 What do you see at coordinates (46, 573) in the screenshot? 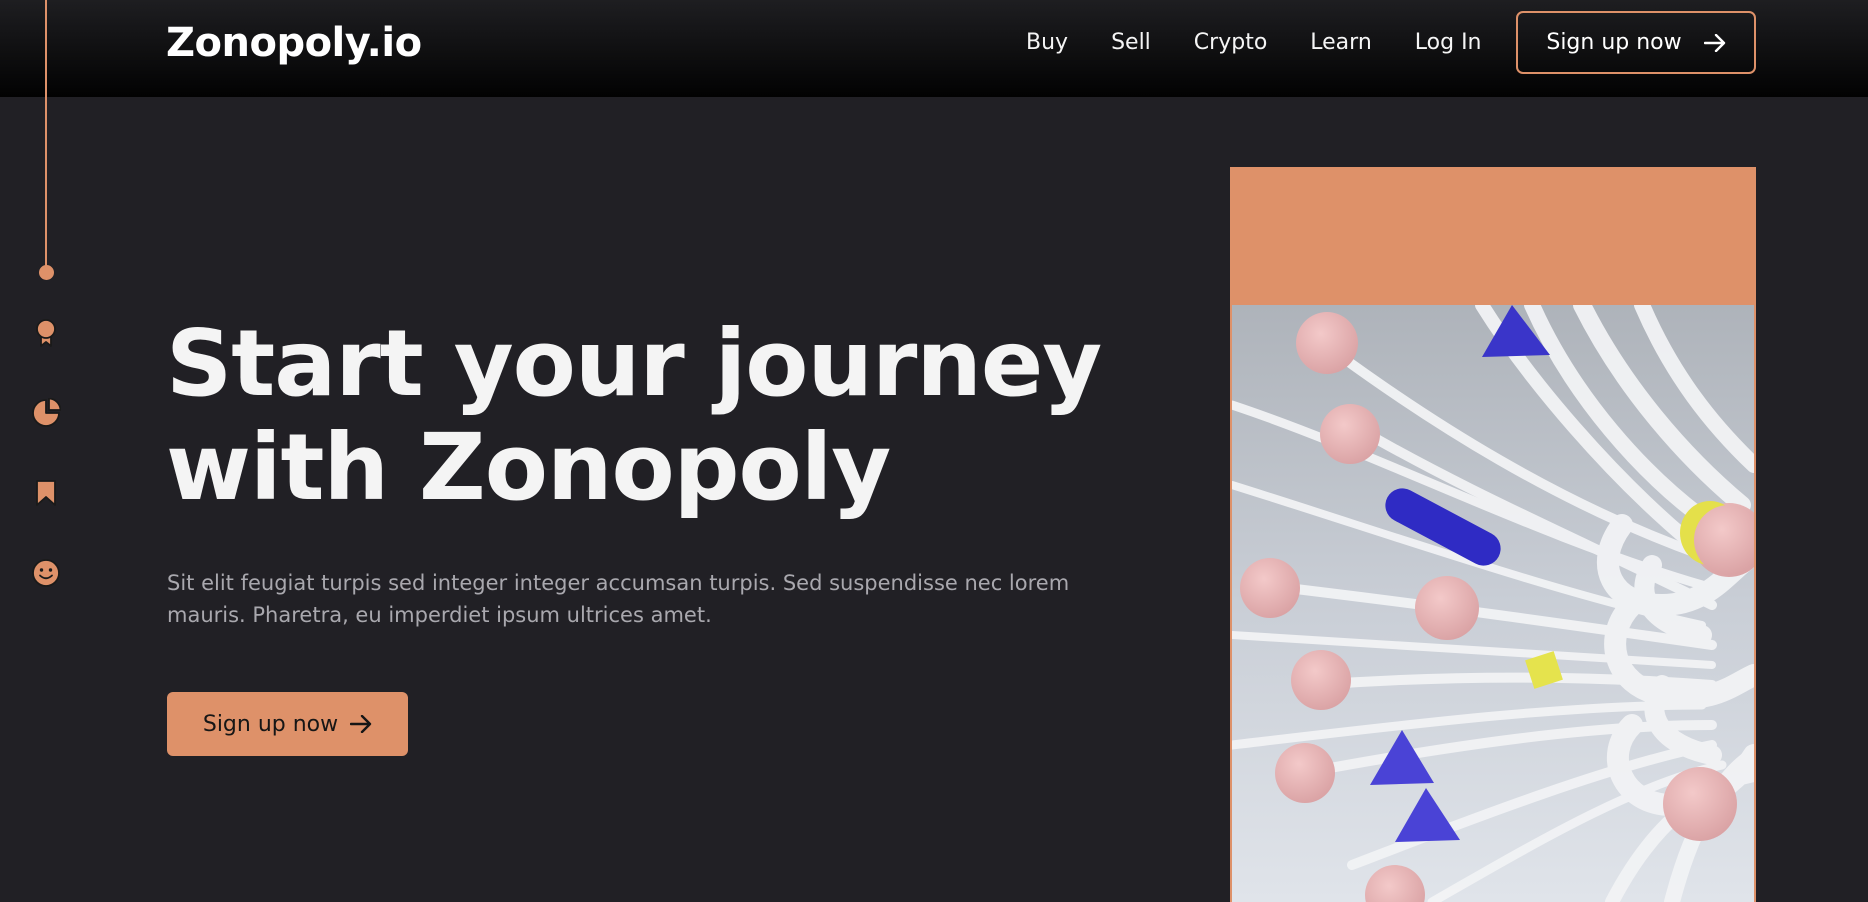
I see `smile-icon` at bounding box center [46, 573].